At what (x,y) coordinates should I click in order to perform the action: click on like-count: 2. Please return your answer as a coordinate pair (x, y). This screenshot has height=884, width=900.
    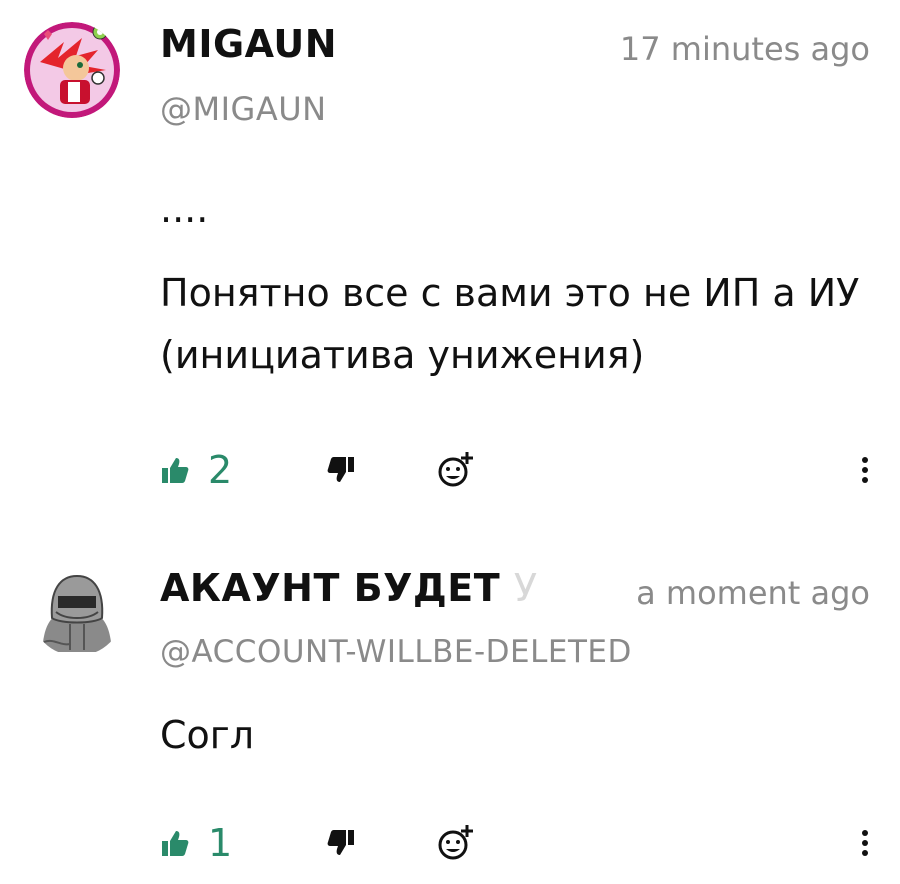
    Looking at the image, I should click on (220, 470).